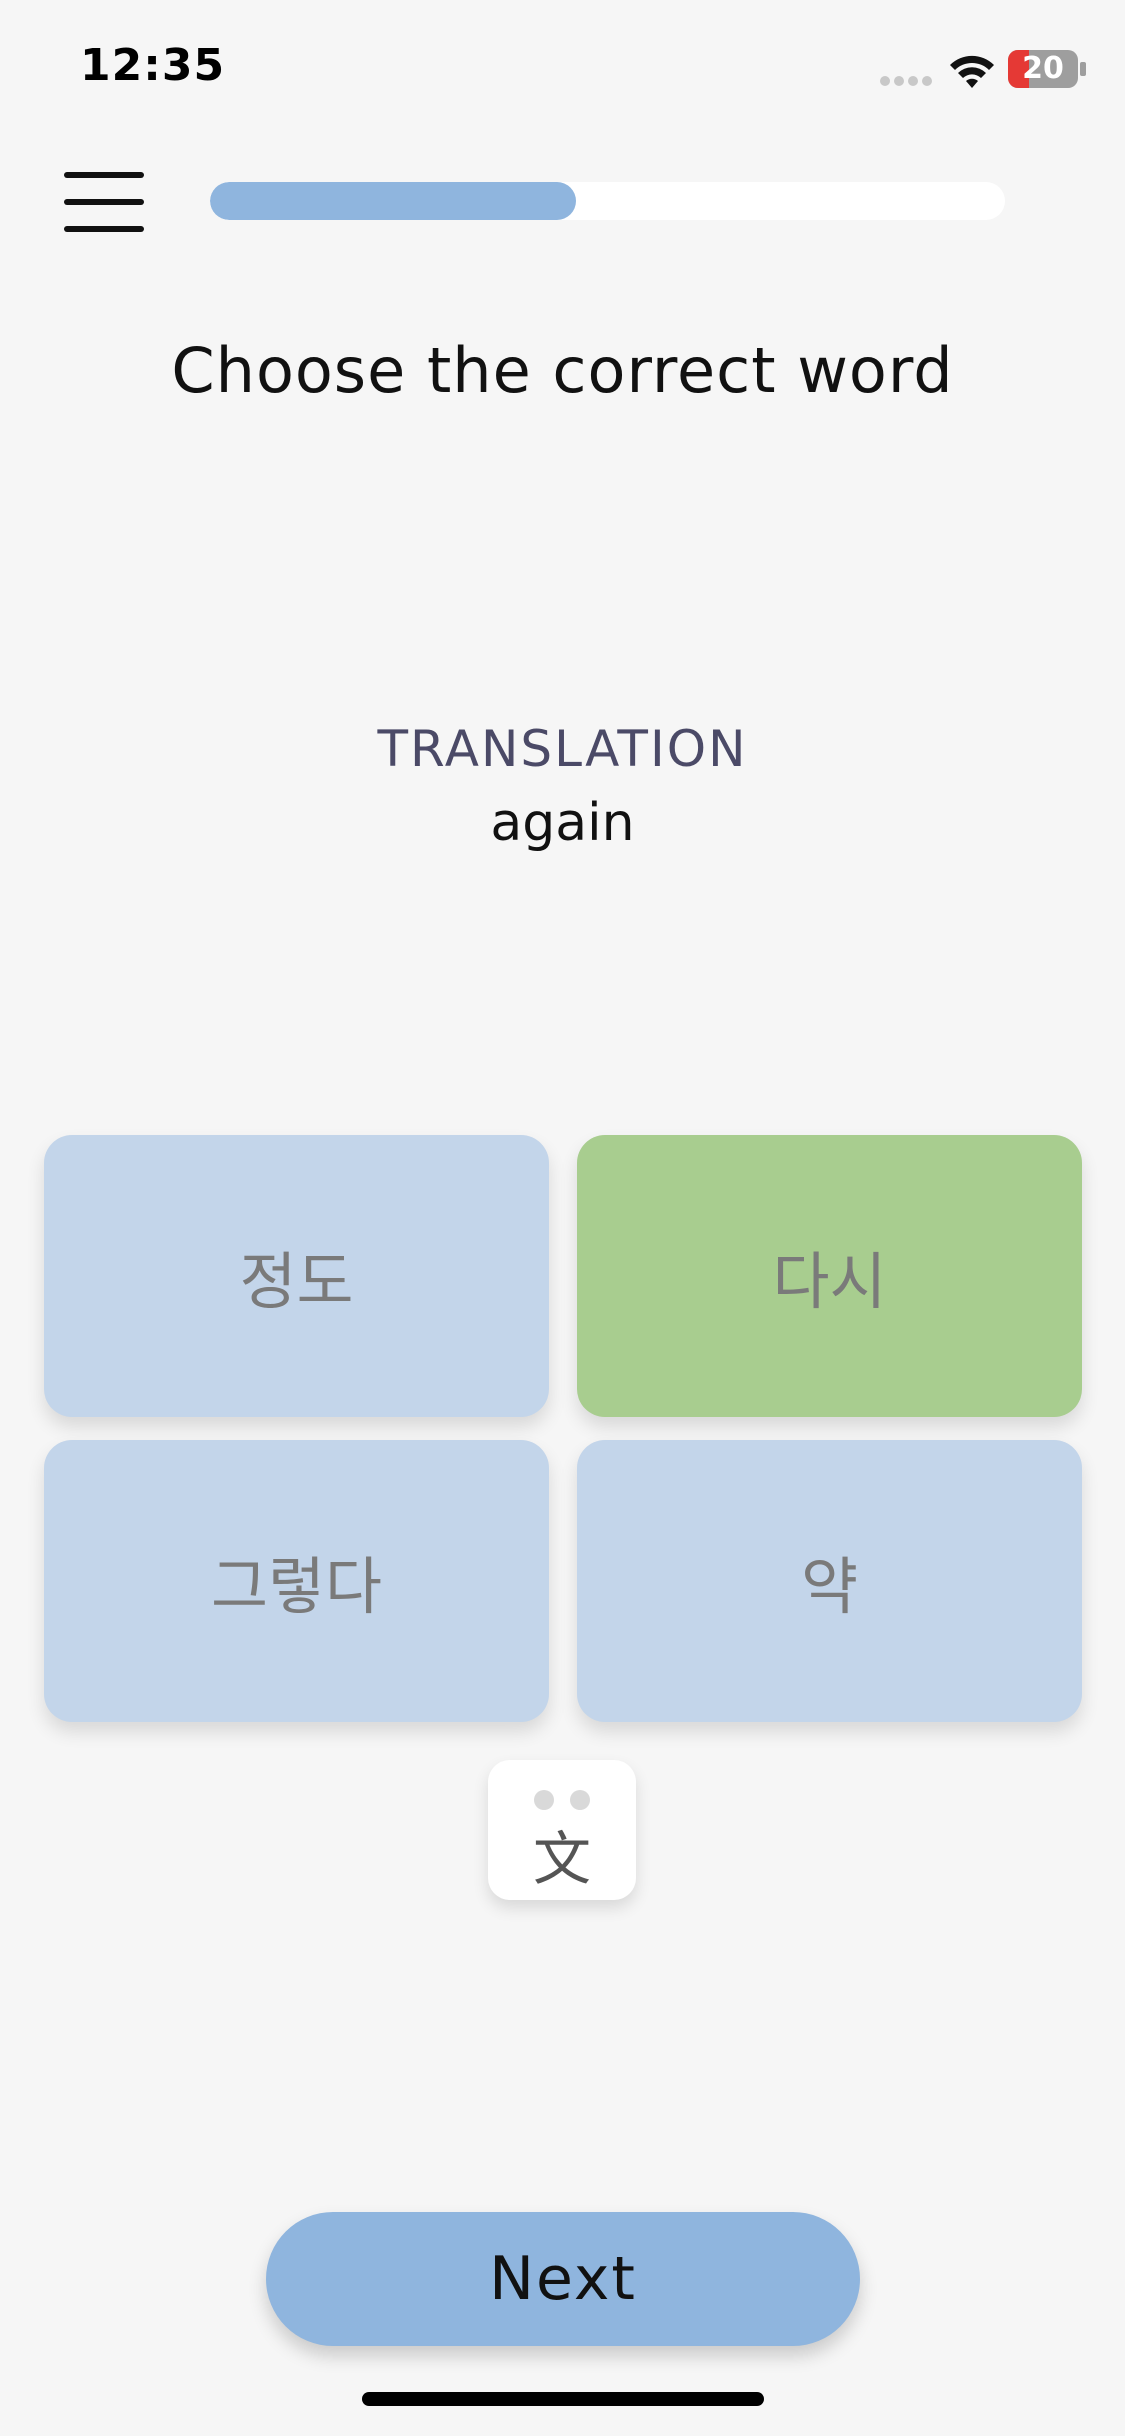  What do you see at coordinates (829, 1581) in the screenshot?
I see `option-button-4: 약` at bounding box center [829, 1581].